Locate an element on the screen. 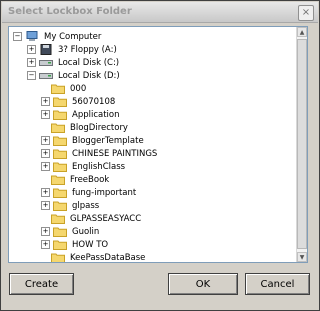 Image resolution: width=320 pixels, height=311 pixels. tree-node-label: BloggerTemplate is located at coordinates (108, 140).